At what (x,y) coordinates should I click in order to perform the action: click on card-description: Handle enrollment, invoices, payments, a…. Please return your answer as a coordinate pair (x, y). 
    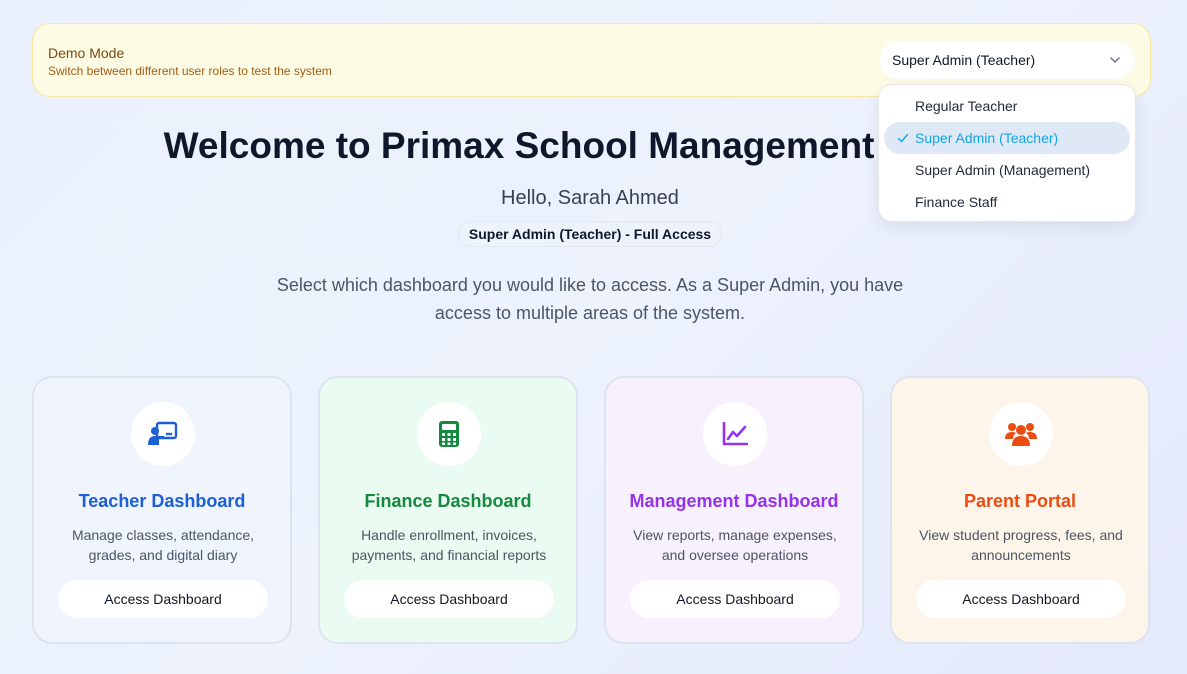
    Looking at the image, I should click on (449, 545).